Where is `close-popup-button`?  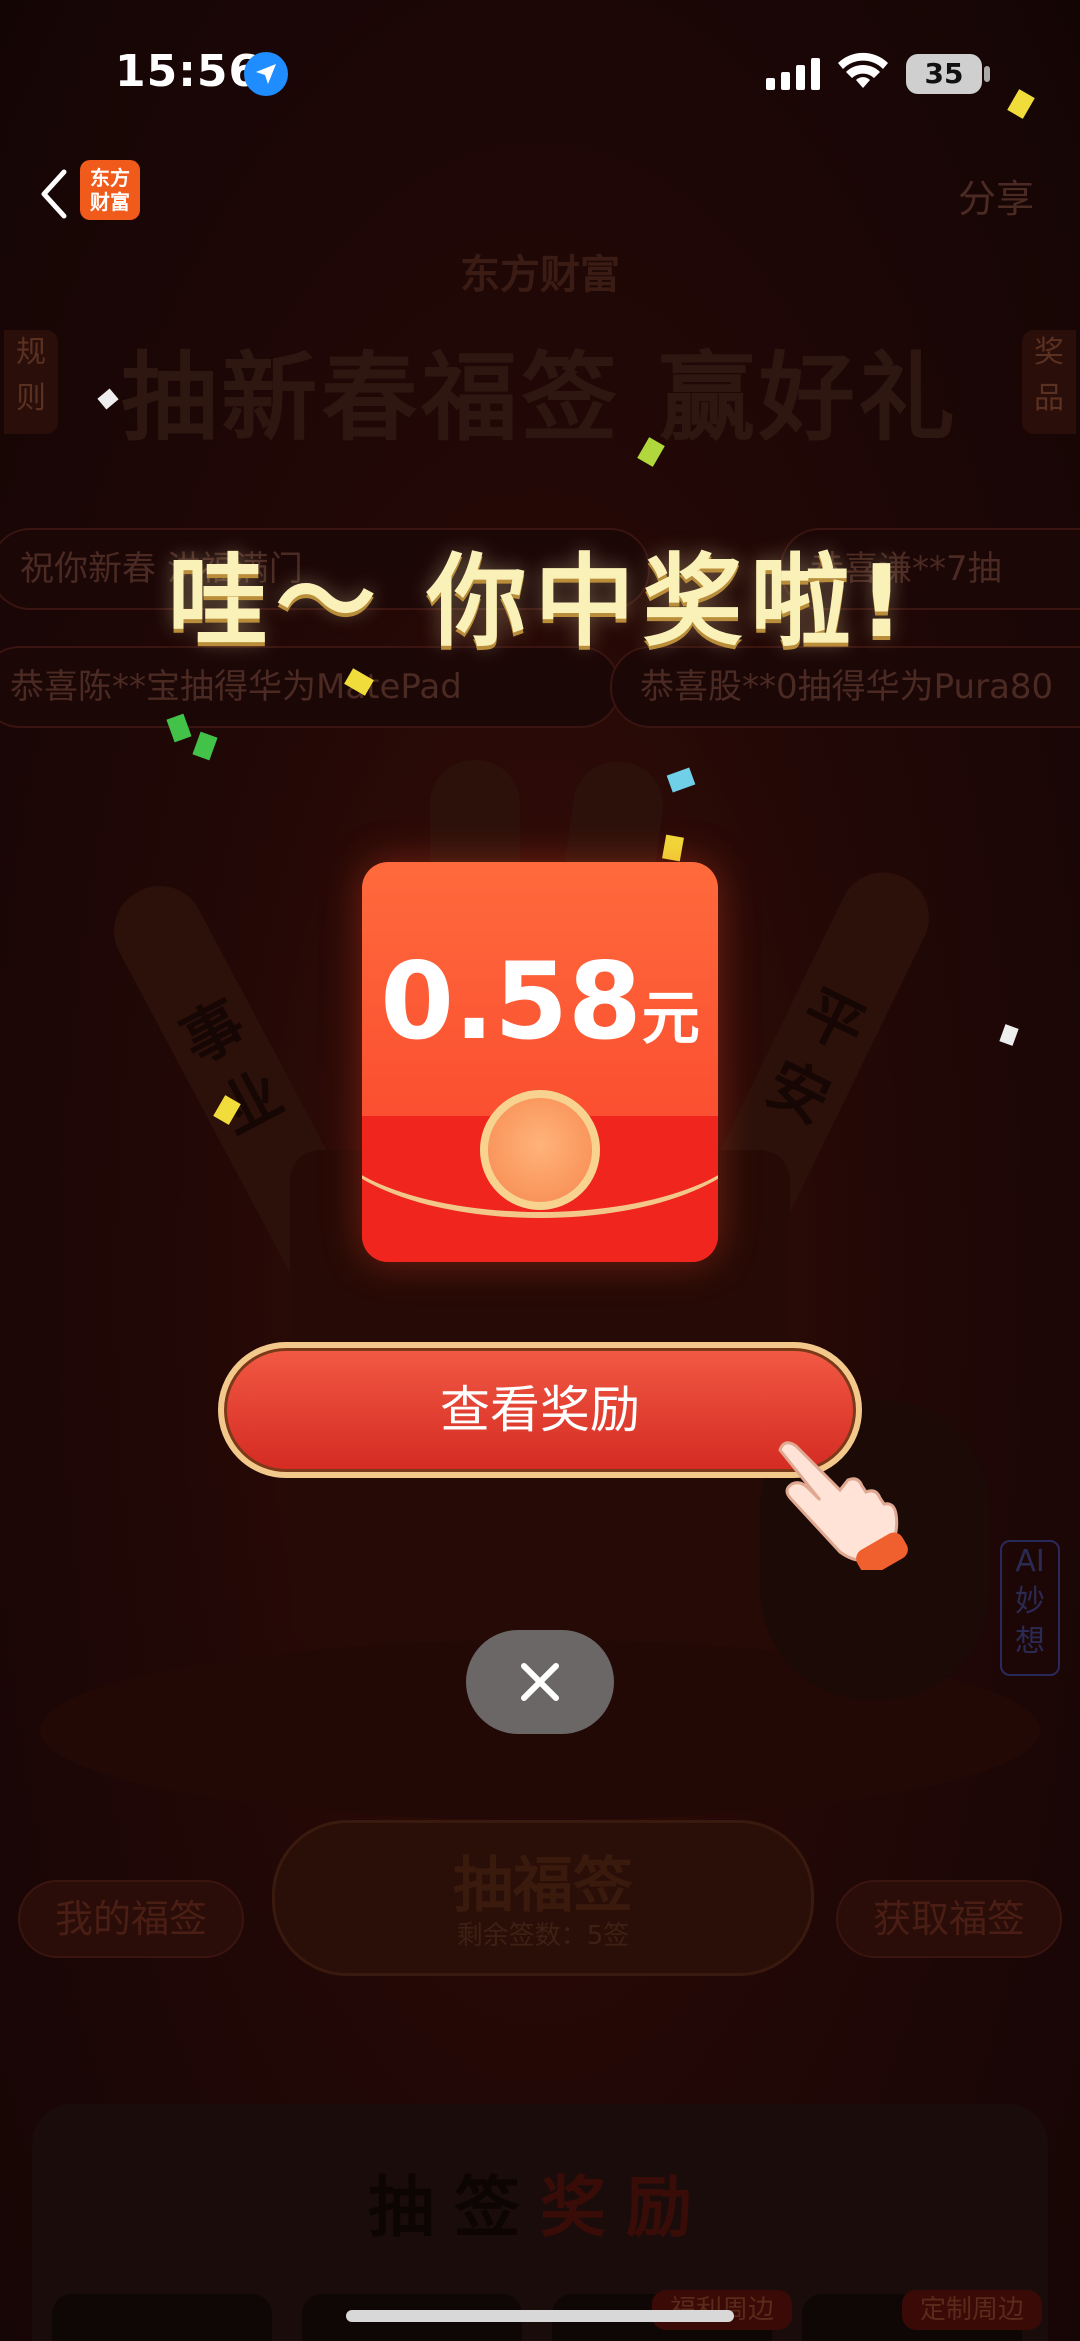
close-popup-button is located at coordinates (540, 1682).